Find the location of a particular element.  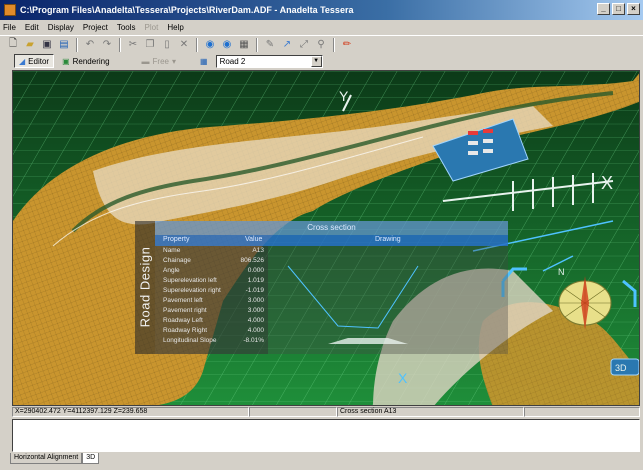

property-row: Angle 0.000 is located at coordinates (211, 271).